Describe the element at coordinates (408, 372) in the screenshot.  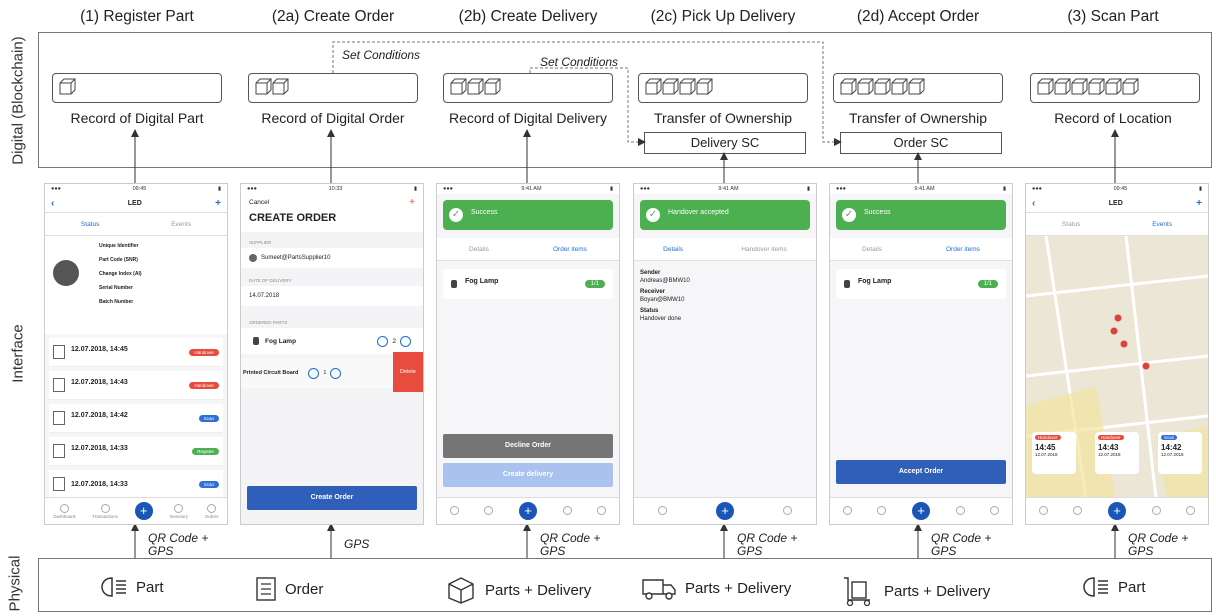
I see `delete-button: Delete` at that location.